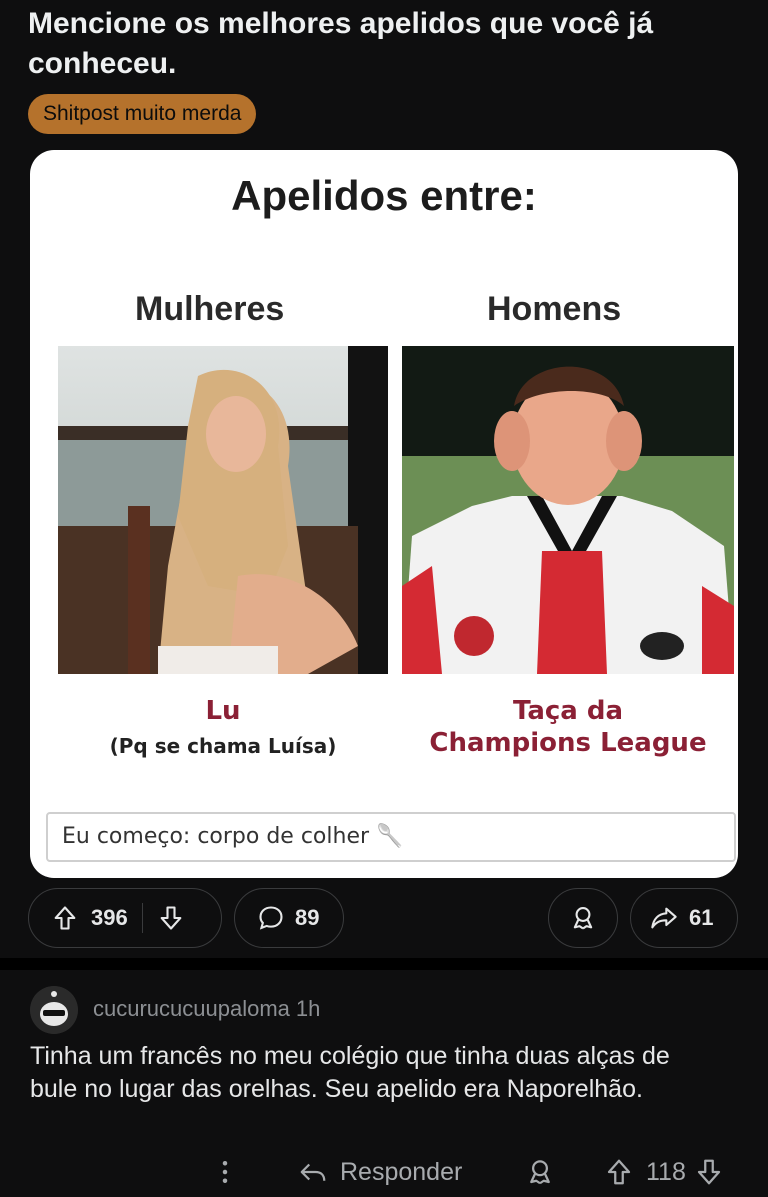  What do you see at coordinates (391, 837) in the screenshot?
I see `meme-comment-box: Eu começo: corpo de colher 🥄` at bounding box center [391, 837].